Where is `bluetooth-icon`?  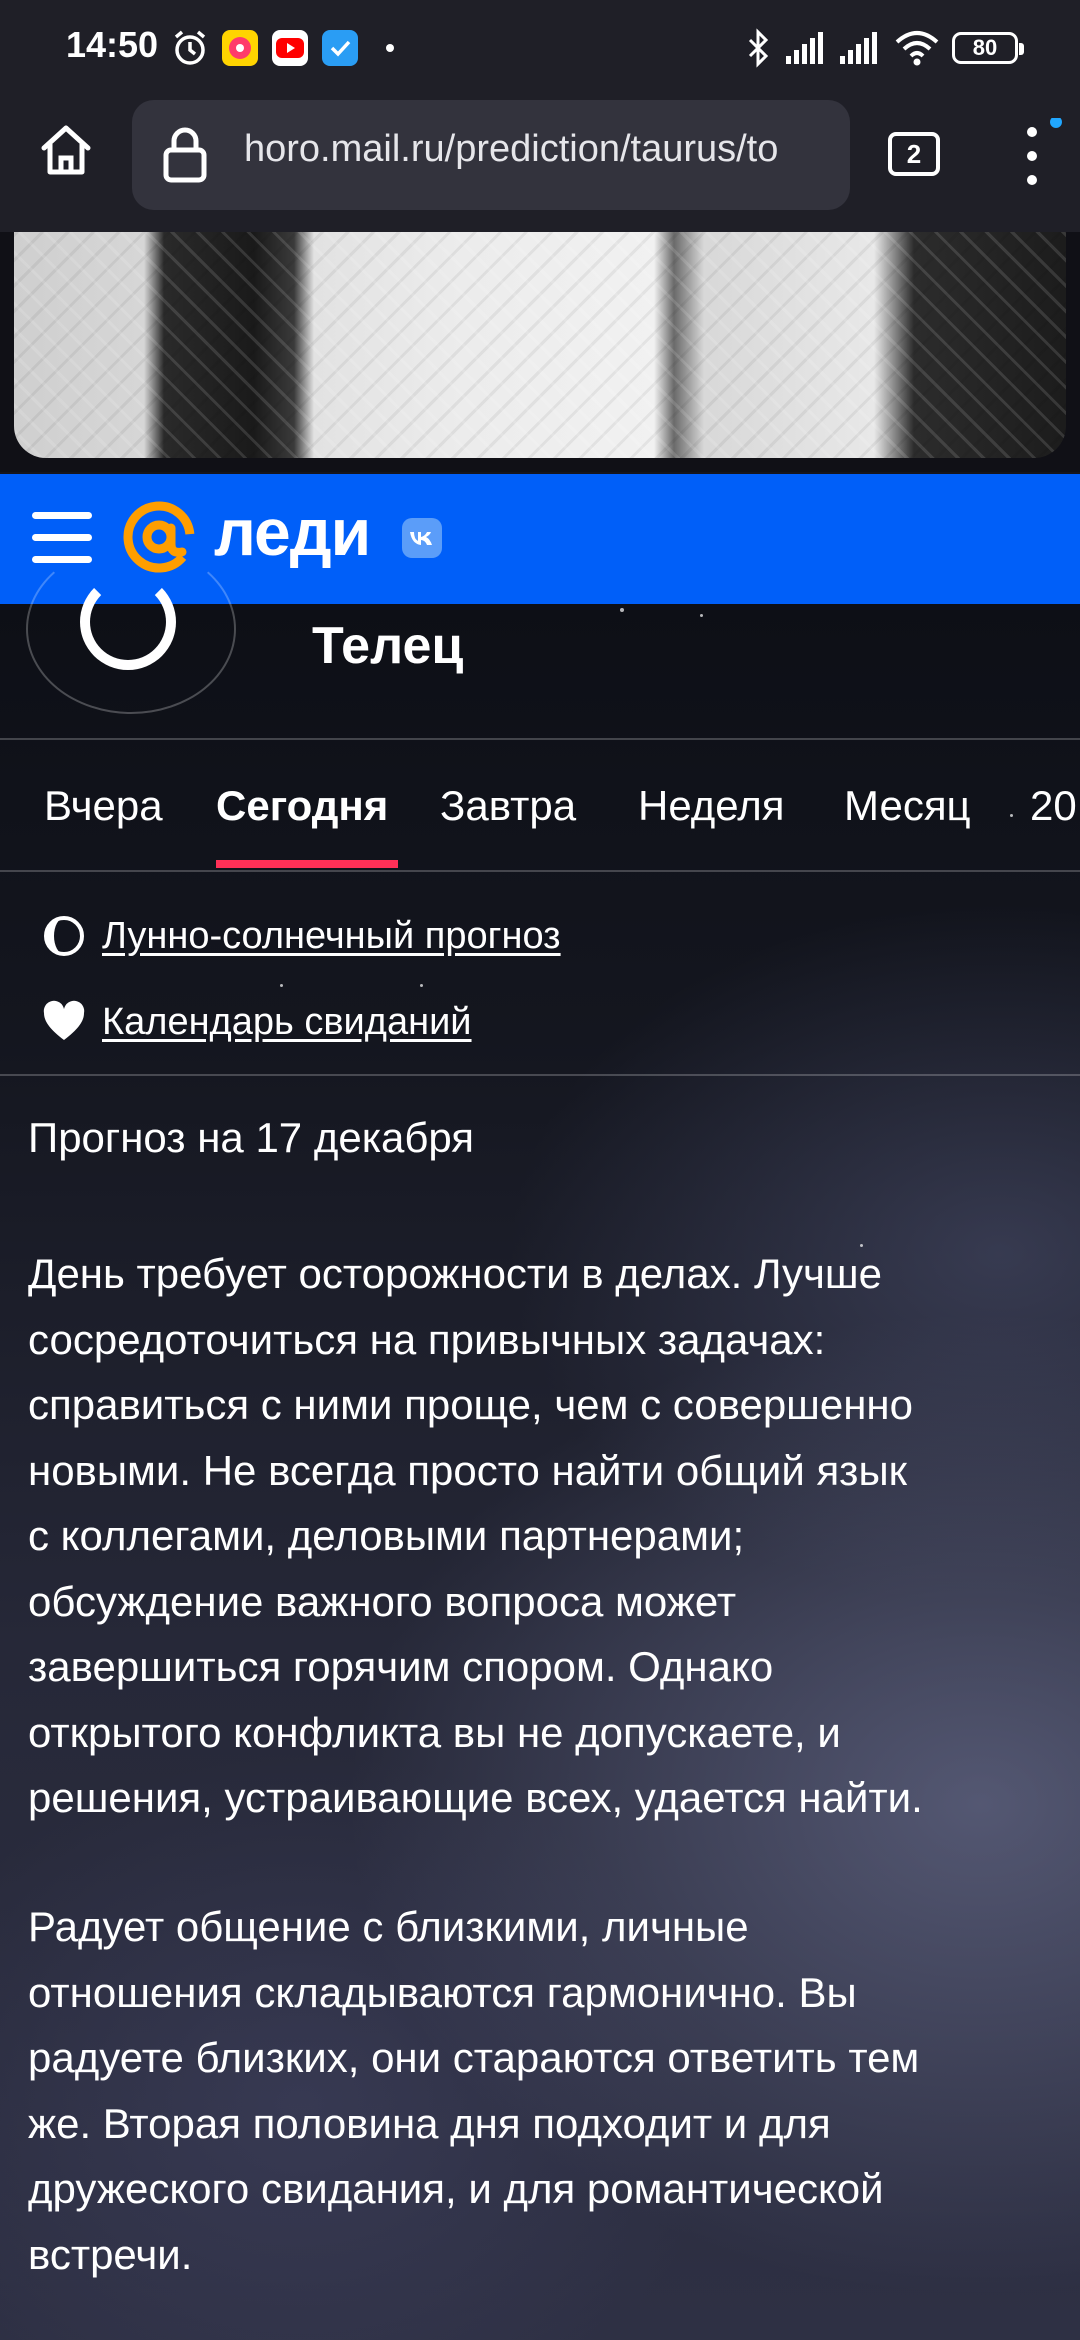 bluetooth-icon is located at coordinates (758, 48).